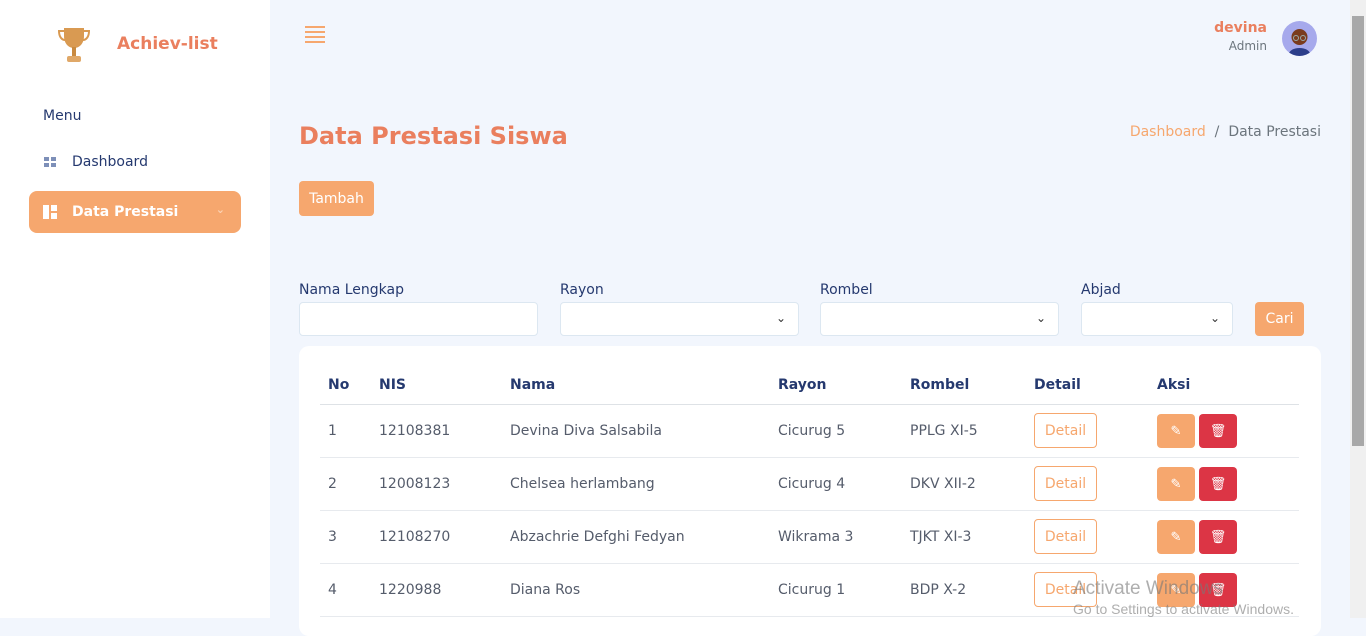 The image size is (1366, 636). I want to click on user-info: devina Admin, so click(1240, 36).